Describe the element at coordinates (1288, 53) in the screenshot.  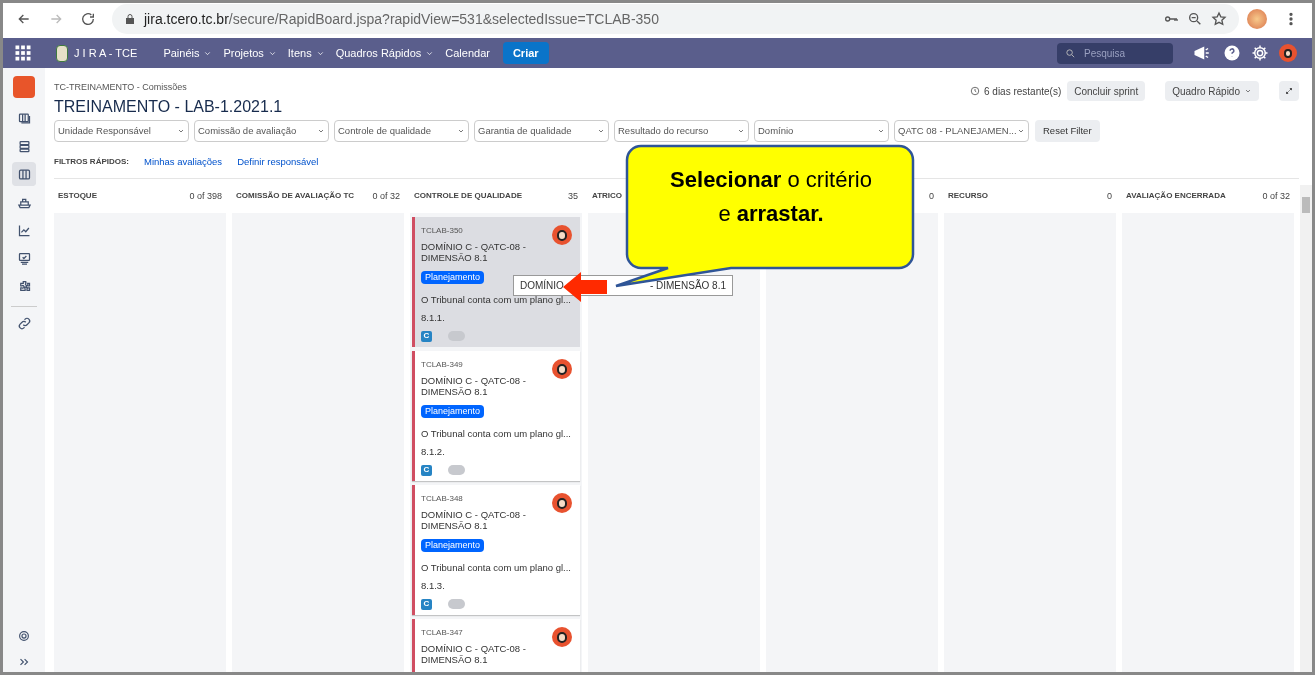
I see `user-avatar` at that location.